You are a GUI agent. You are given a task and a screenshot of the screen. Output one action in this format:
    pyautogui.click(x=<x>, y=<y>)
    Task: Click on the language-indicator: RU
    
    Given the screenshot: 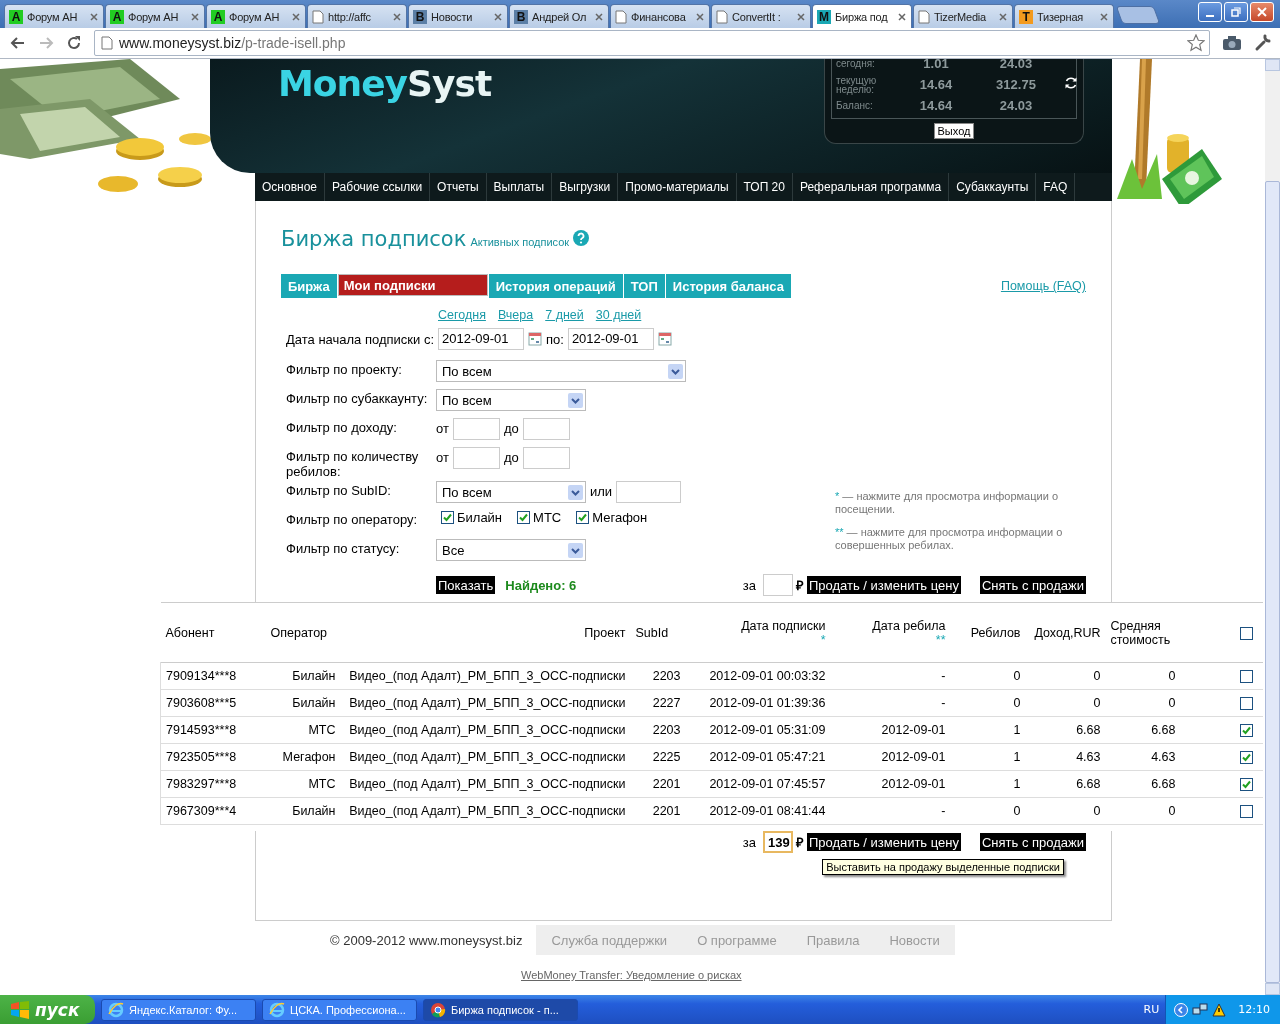 What is the action you would take?
    pyautogui.click(x=1151, y=1009)
    